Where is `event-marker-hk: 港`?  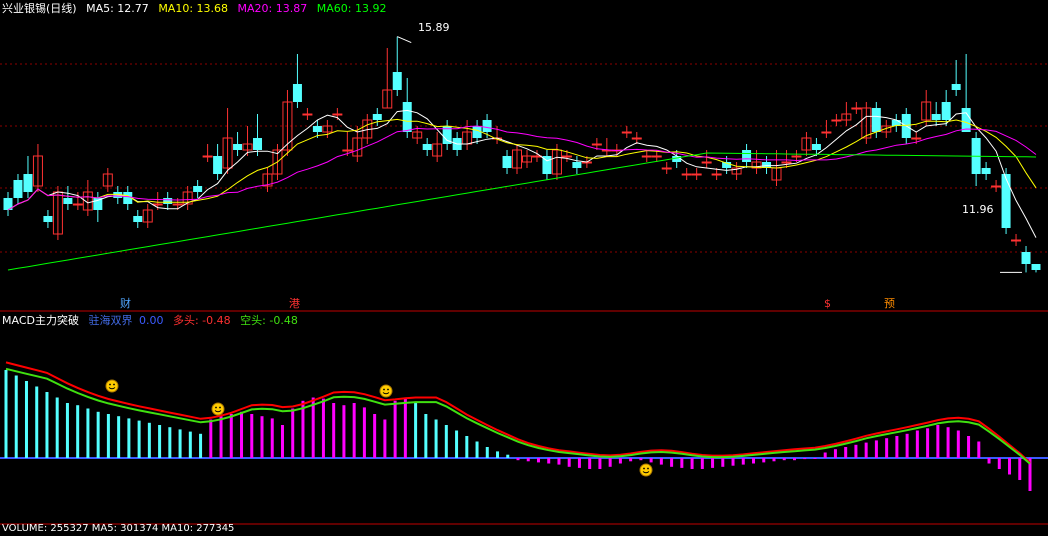 event-marker-hk: 港 is located at coordinates (294, 304).